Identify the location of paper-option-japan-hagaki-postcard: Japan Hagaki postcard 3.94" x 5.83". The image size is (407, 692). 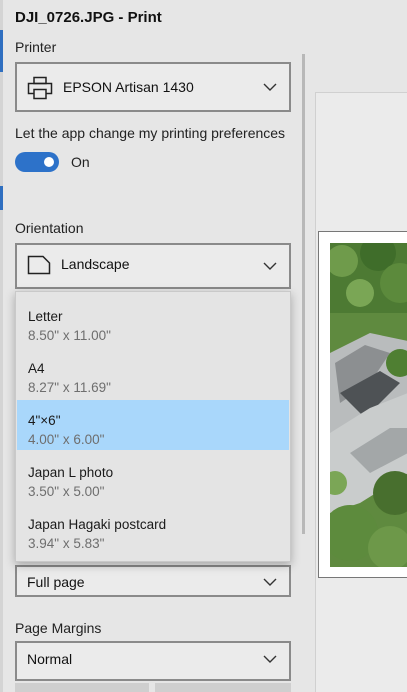
(153, 529).